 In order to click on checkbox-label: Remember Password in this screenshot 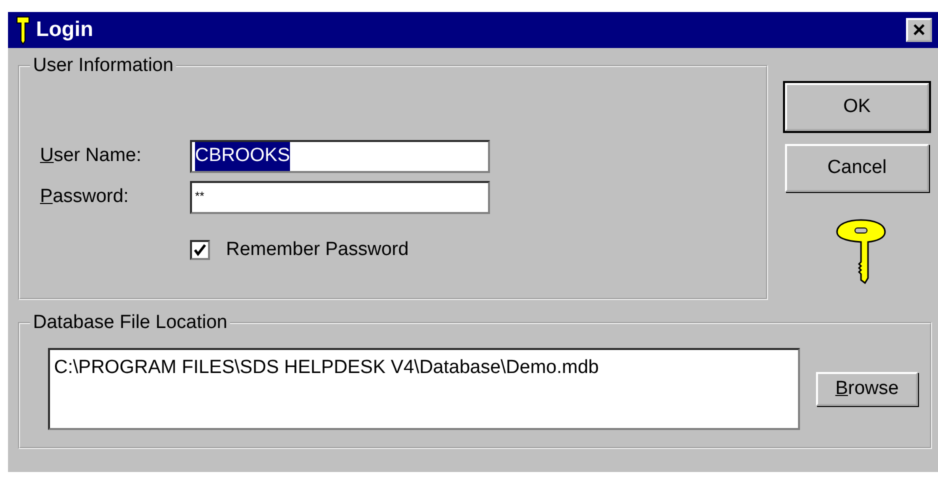, I will do `click(317, 250)`.